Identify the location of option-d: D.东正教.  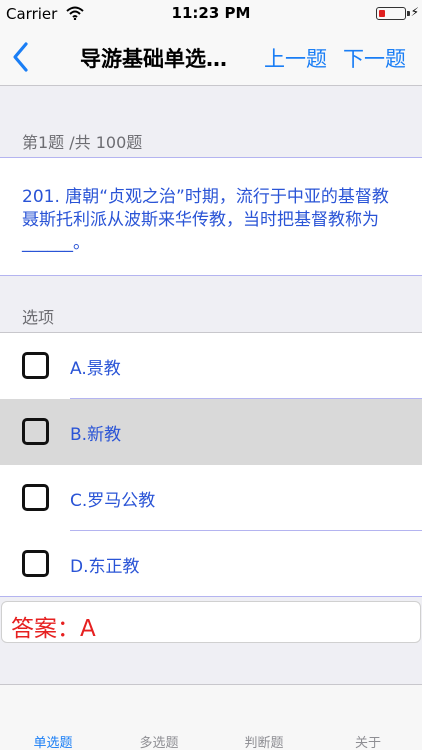
(211, 564).